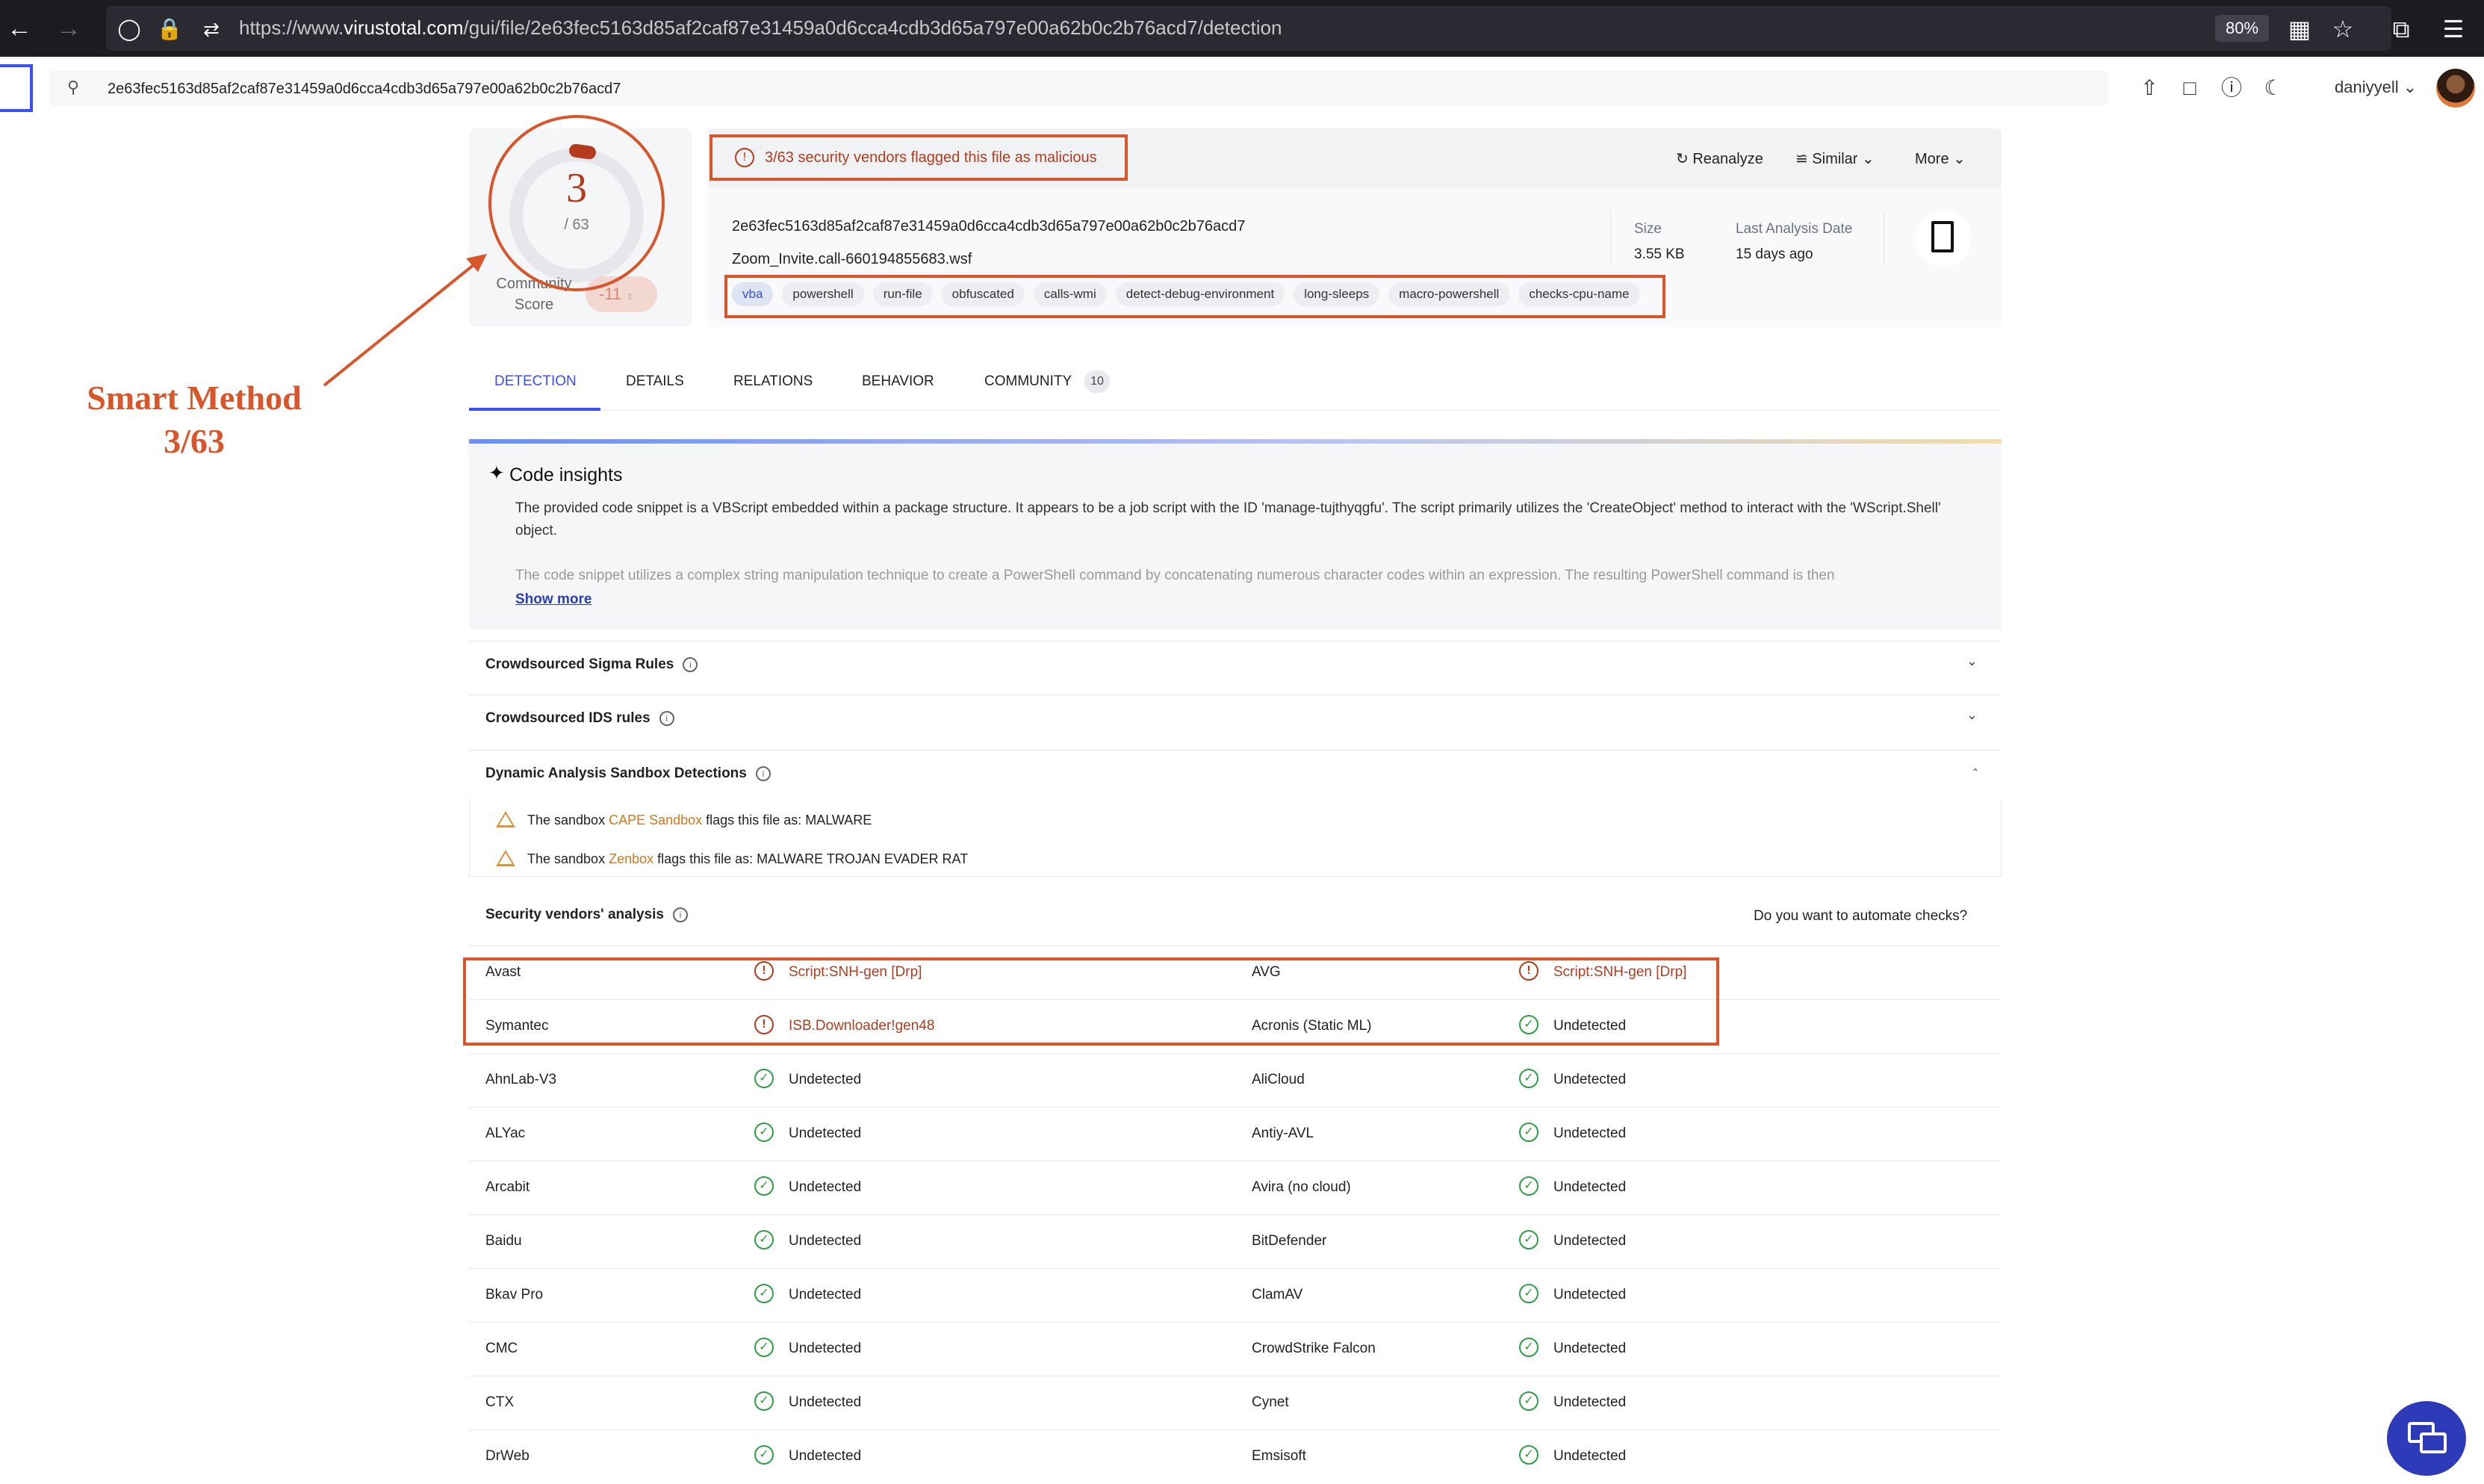 Image resolution: width=2484 pixels, height=1484 pixels. I want to click on search-bar: ⚲, so click(1078, 88).